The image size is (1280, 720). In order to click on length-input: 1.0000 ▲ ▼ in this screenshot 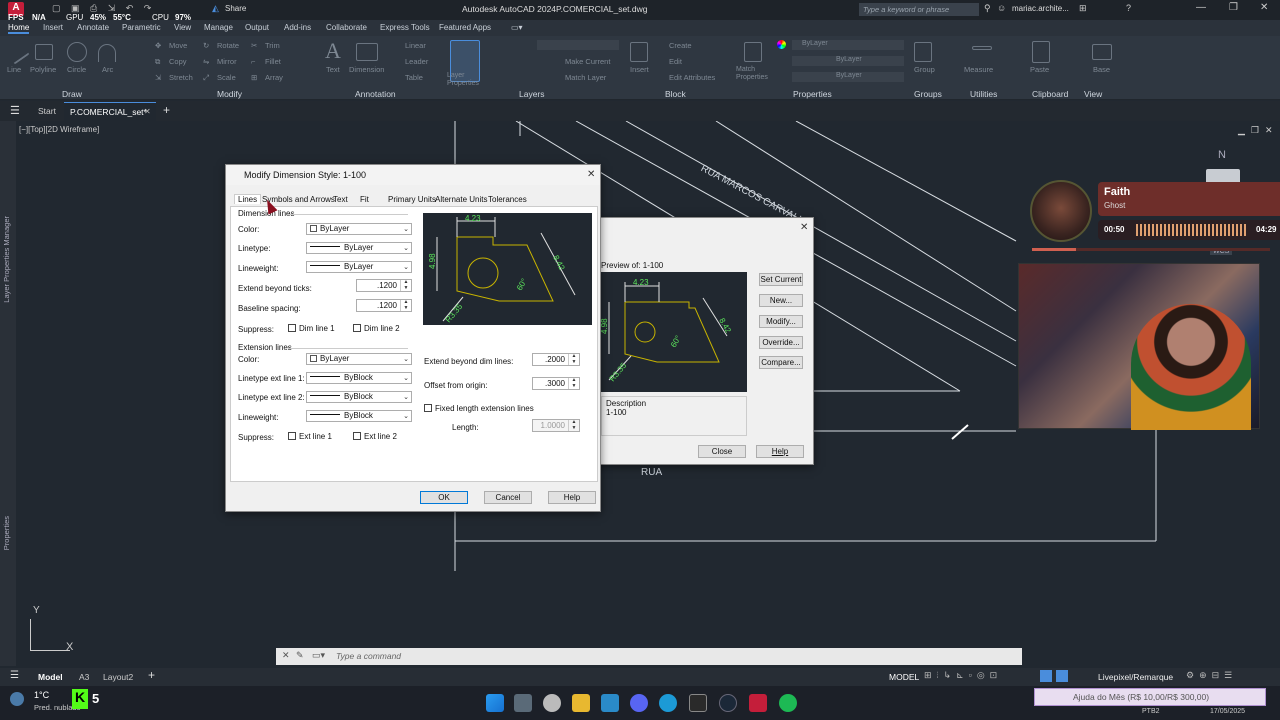, I will do `click(556, 425)`.